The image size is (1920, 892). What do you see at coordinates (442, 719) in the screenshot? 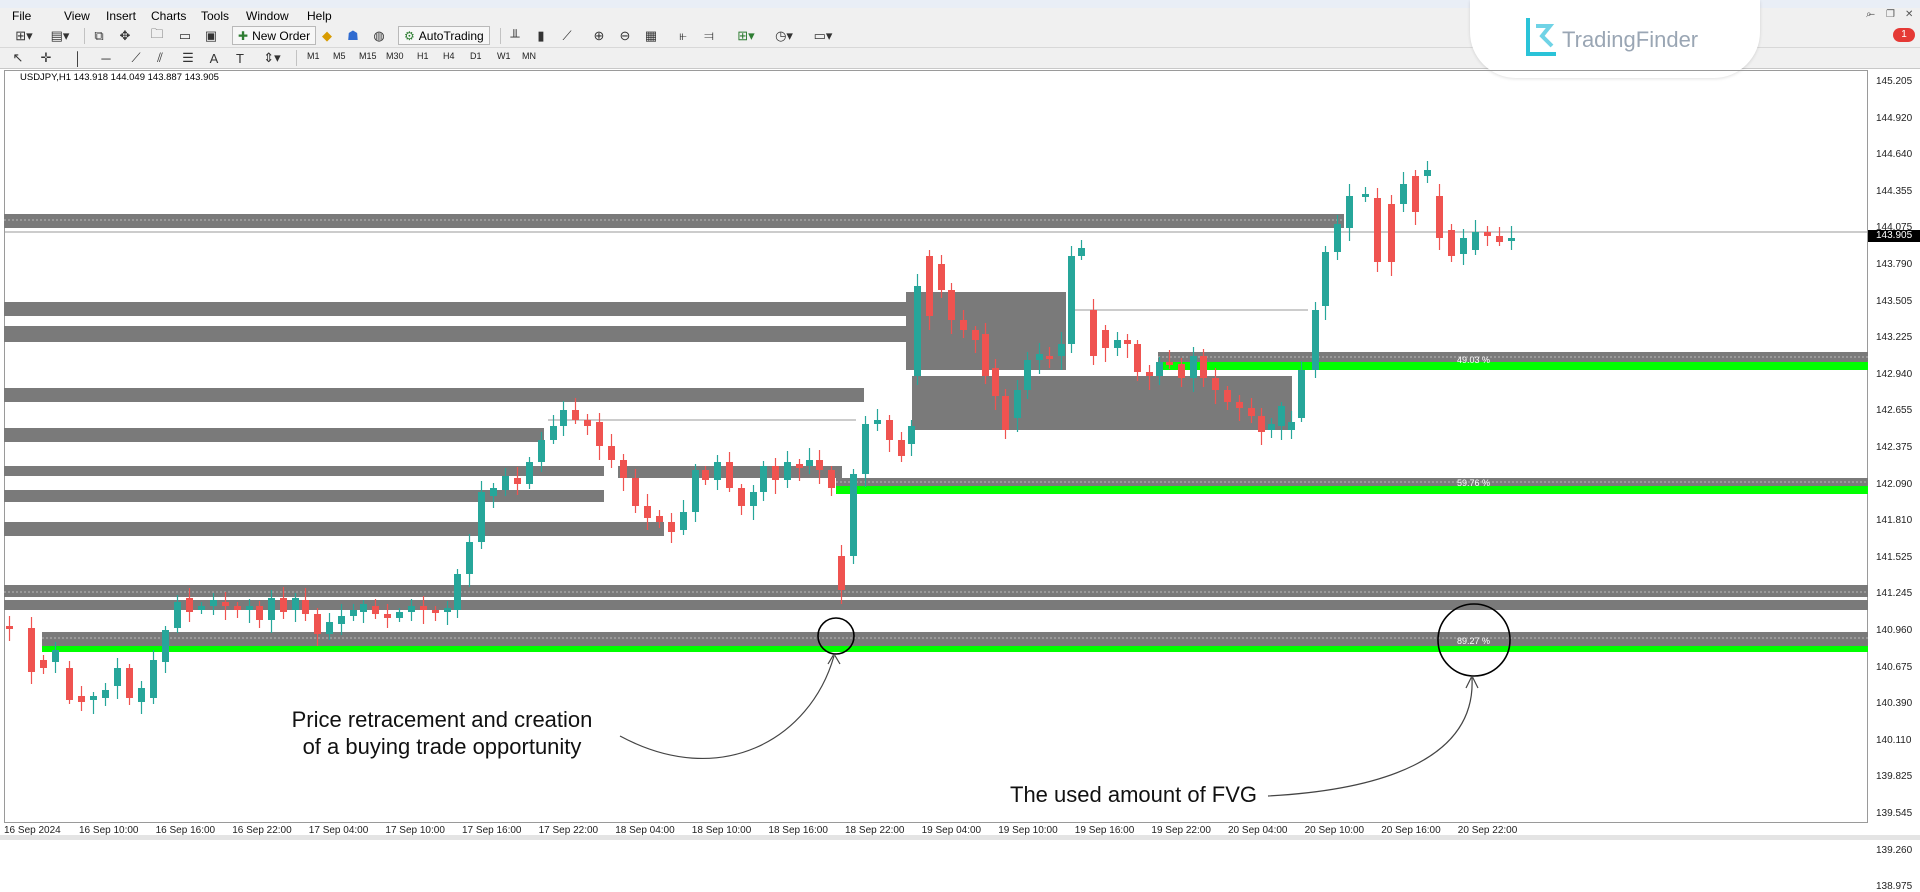
I see `annotation-left-line1: Price retracement and creation` at bounding box center [442, 719].